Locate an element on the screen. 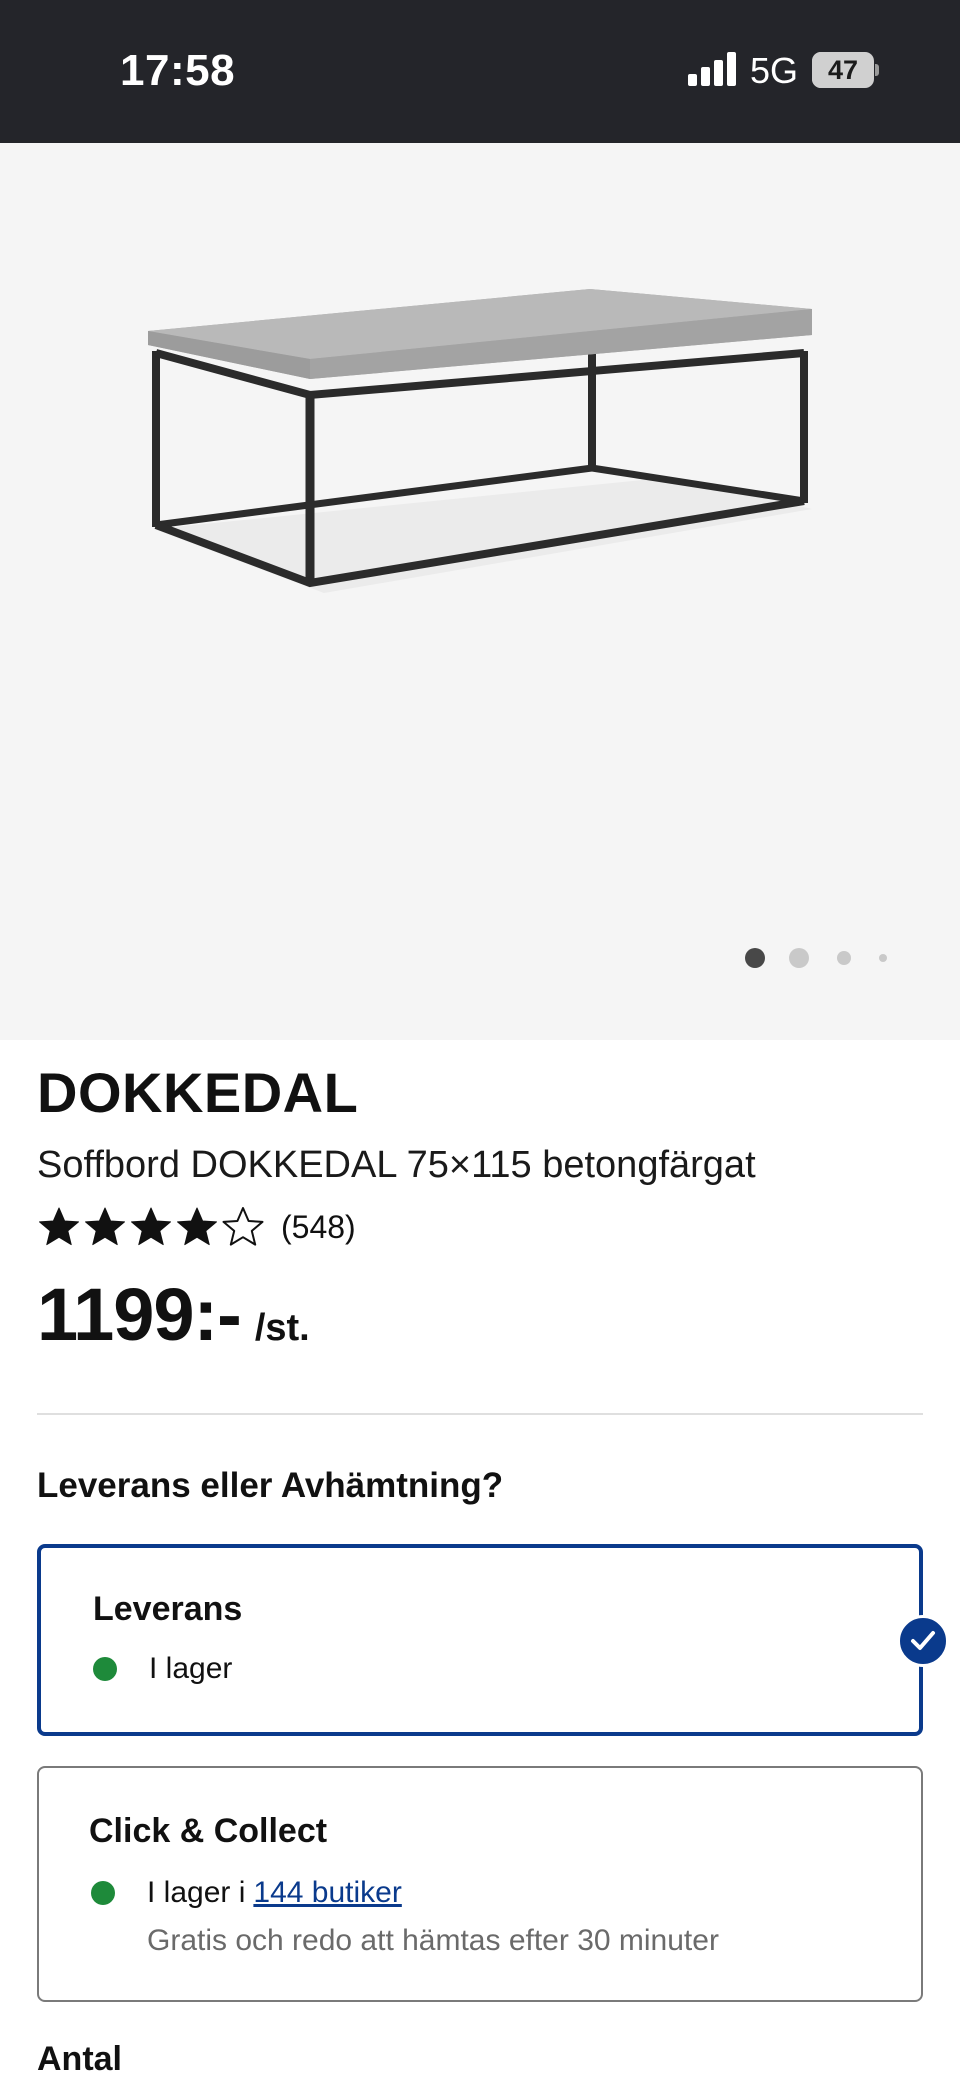 This screenshot has height=2081, width=960. status-time: 17:58 is located at coordinates (178, 70).